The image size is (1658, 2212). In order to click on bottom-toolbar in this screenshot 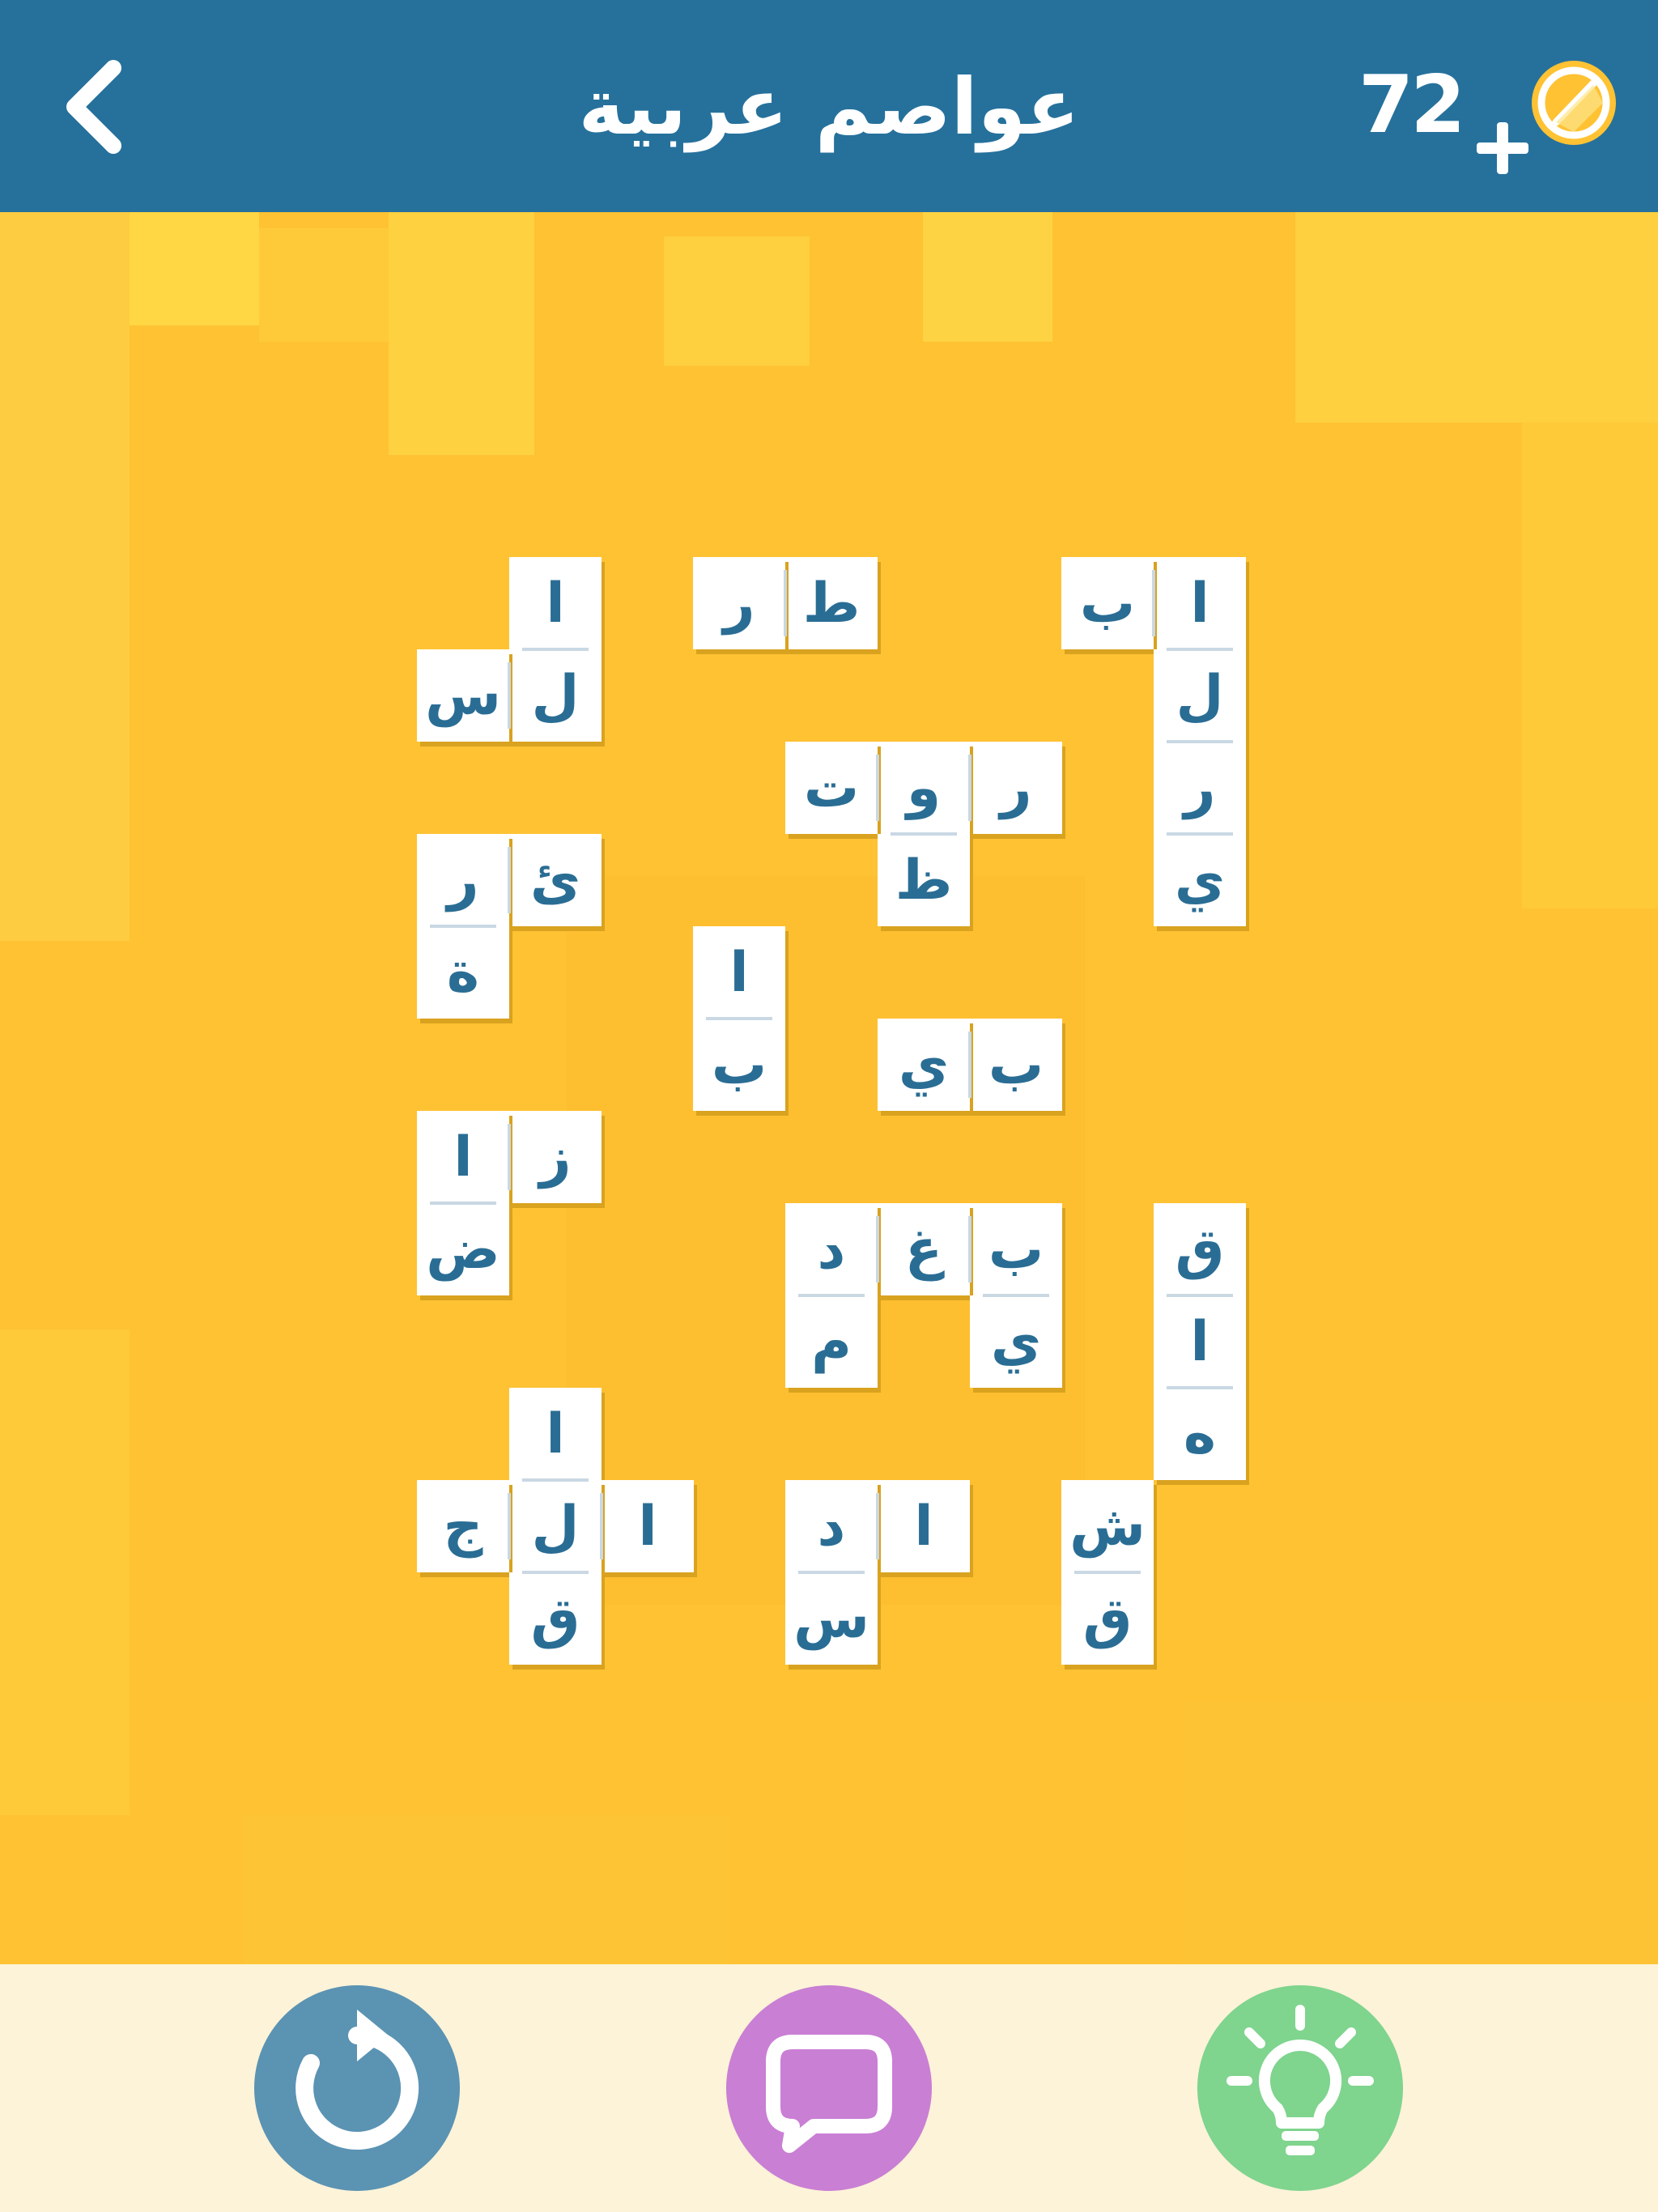, I will do `click(829, 2088)`.